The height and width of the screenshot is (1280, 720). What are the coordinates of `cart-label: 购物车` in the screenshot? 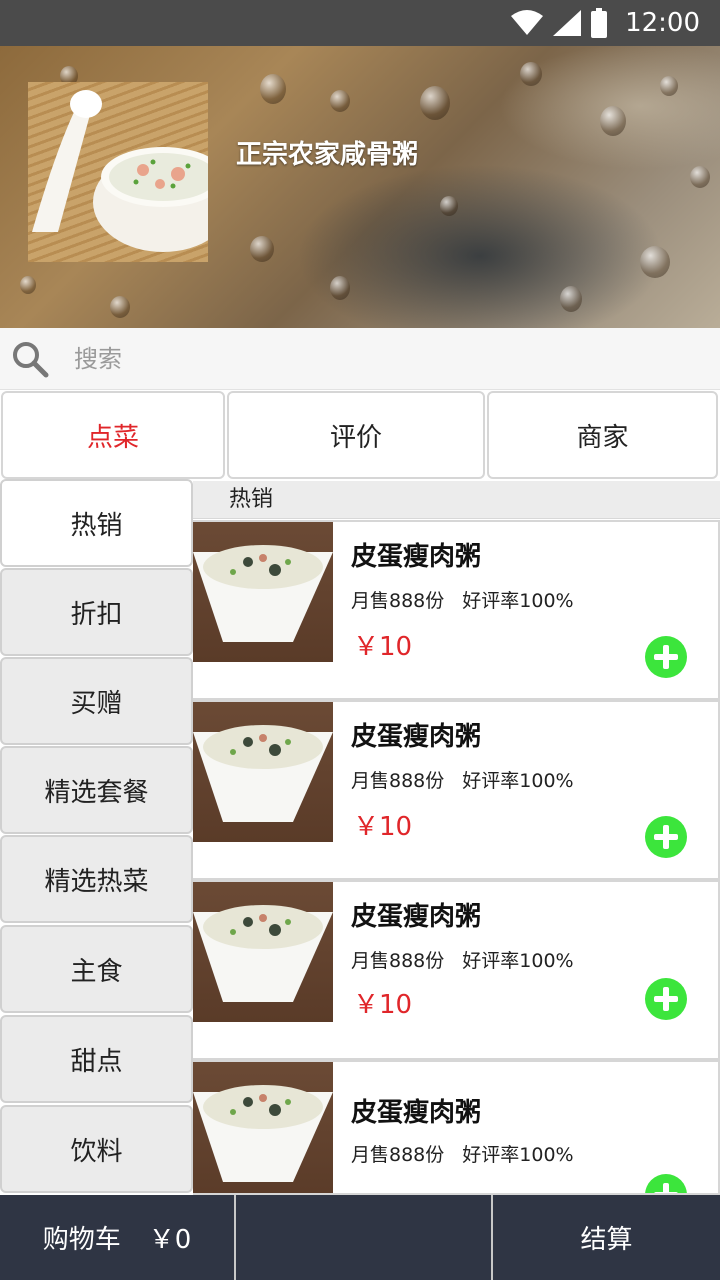 It's located at (81, 1240).